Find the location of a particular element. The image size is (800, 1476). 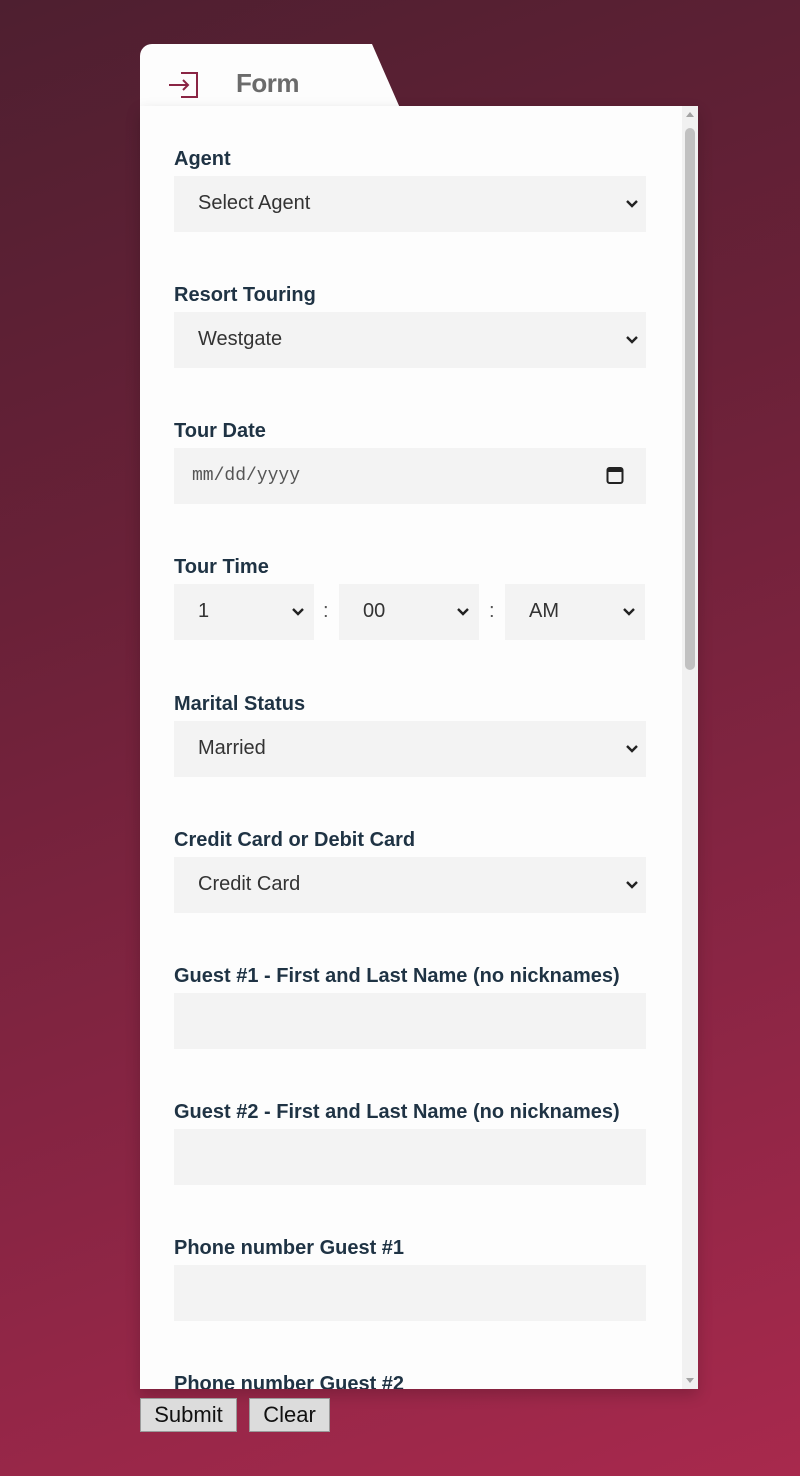

tour-time-hour-select: 1 is located at coordinates (244, 612).